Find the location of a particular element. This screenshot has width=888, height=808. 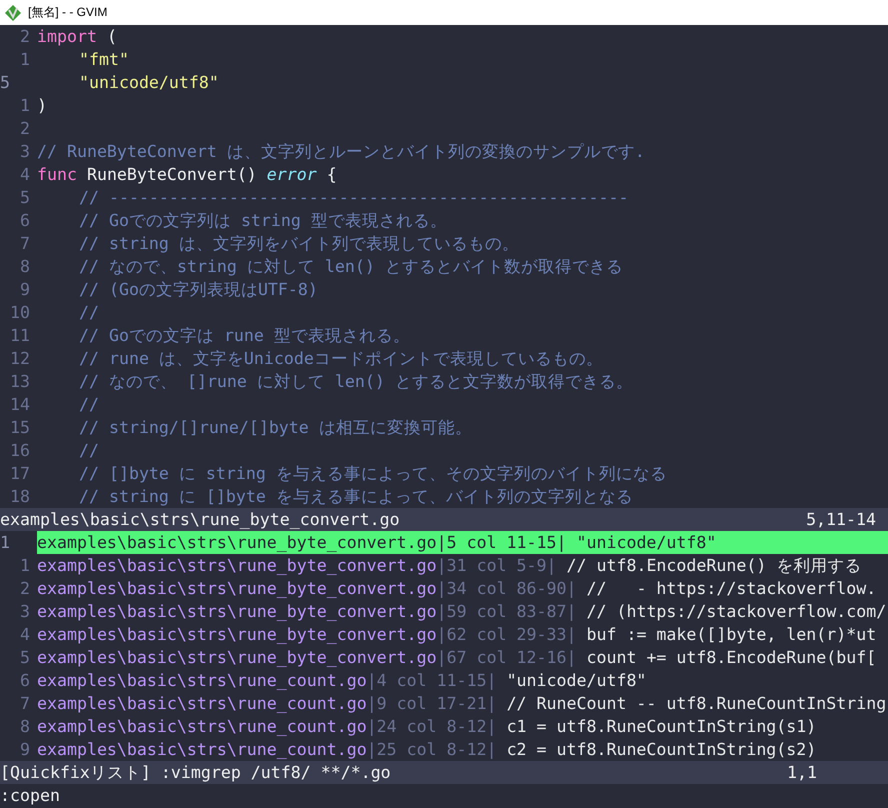

keyword: func is located at coordinates (57, 175).